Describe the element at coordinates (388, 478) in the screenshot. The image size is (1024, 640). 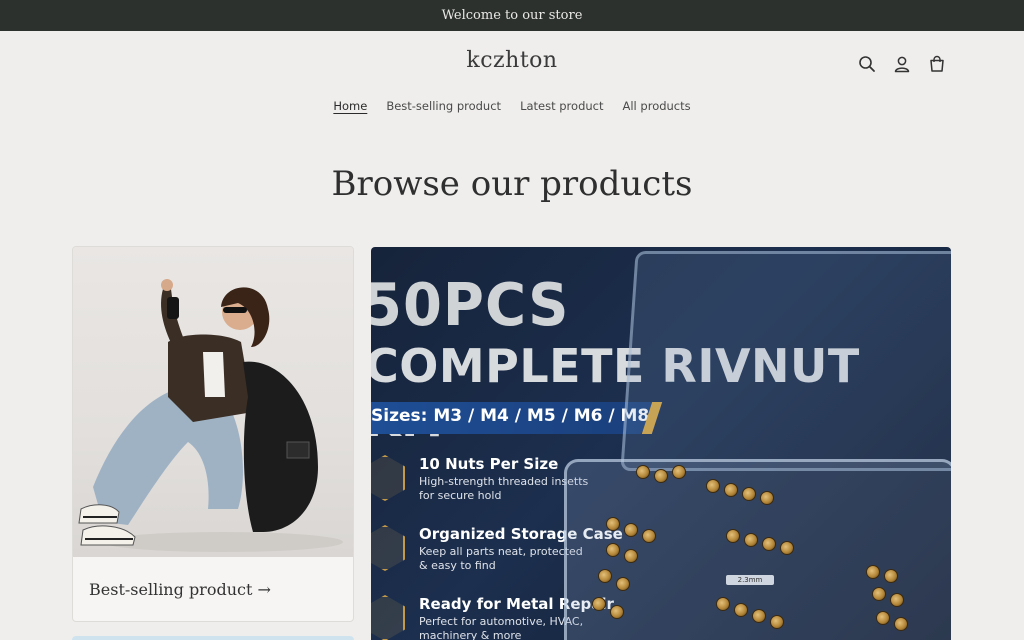
I see `nut-icon` at that location.